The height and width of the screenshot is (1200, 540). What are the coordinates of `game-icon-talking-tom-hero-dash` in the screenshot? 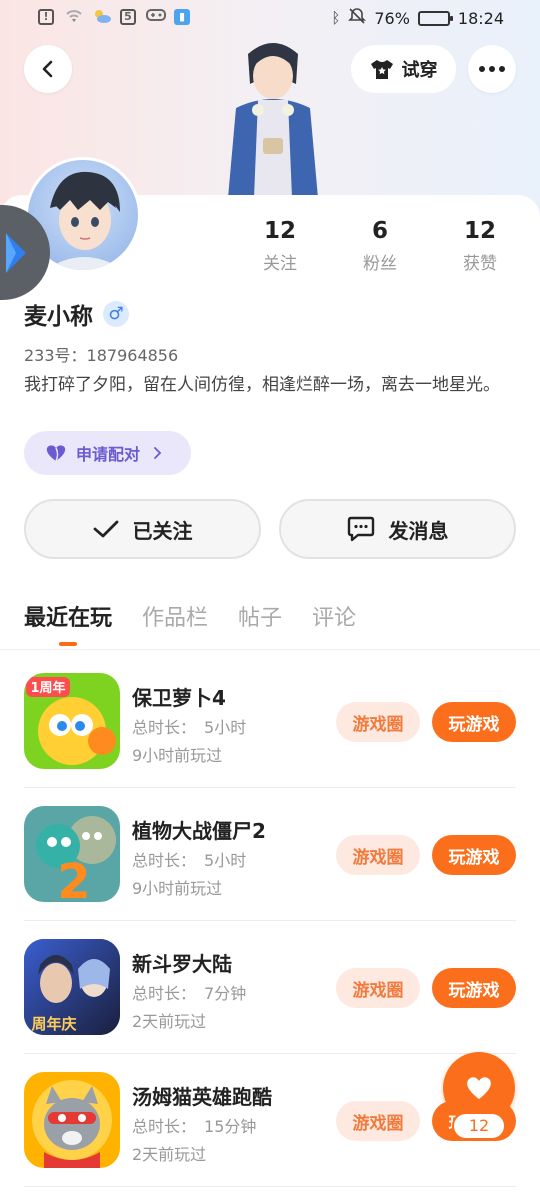 It's located at (72, 1120).